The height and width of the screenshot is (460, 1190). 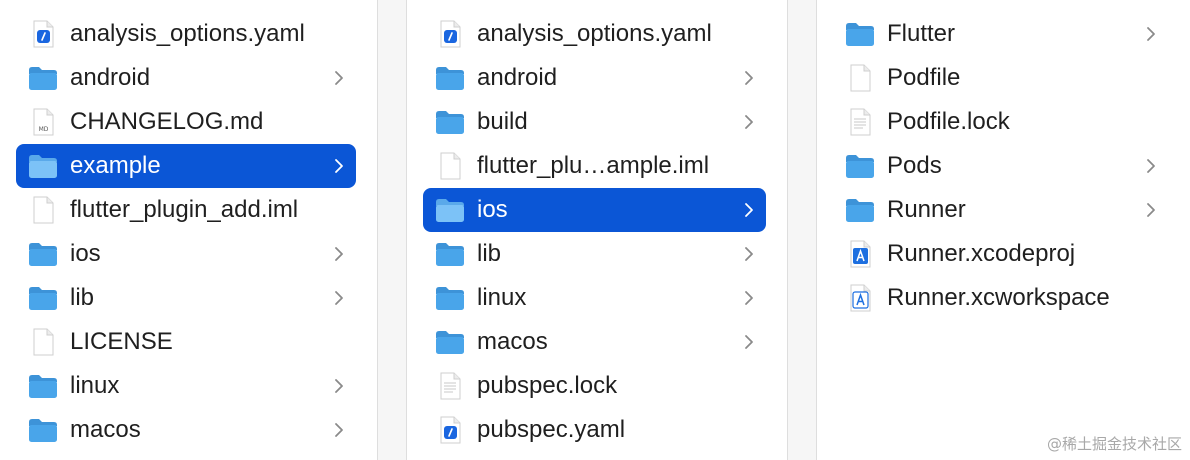 I want to click on item-label: pubspec.yaml, so click(x=551, y=429).